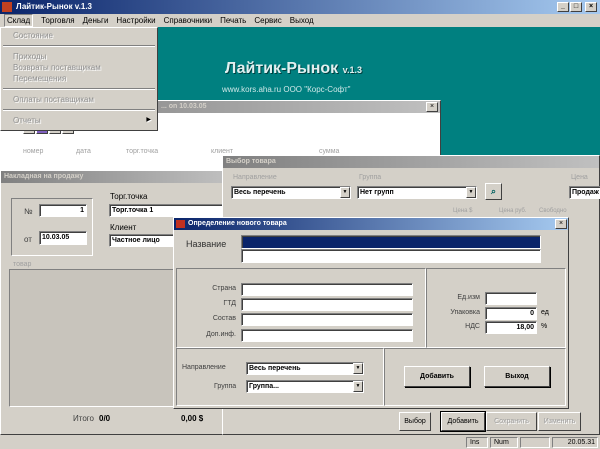  What do you see at coordinates (79, 120) in the screenshot?
I see `menu-item-reports: Отчеты ▶` at bounding box center [79, 120].